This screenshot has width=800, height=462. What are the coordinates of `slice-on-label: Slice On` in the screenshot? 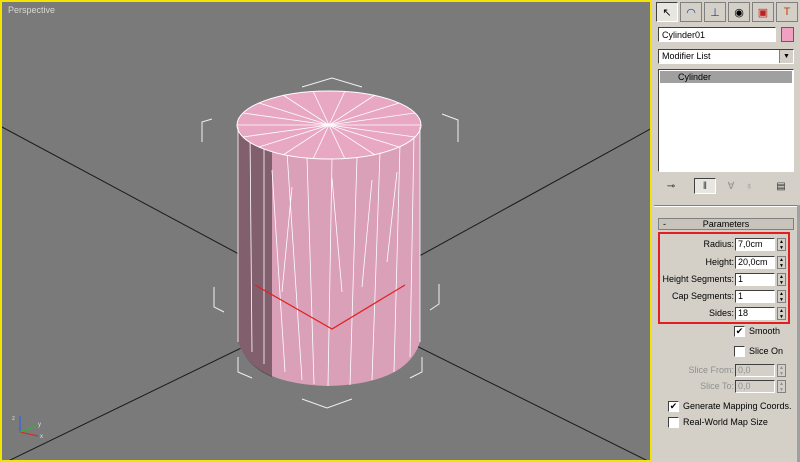 It's located at (766, 351).